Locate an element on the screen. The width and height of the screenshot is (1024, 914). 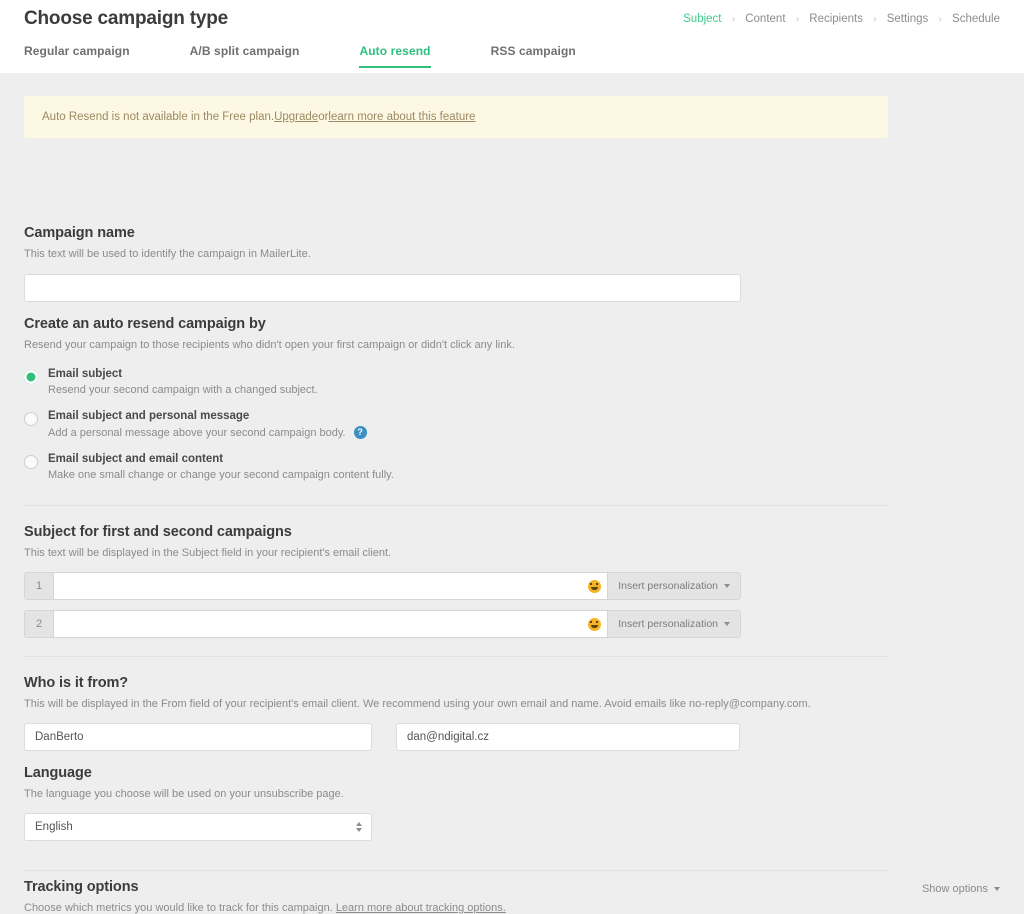
radio-label-email-content: Email subject and email content is located at coordinates (136, 459).